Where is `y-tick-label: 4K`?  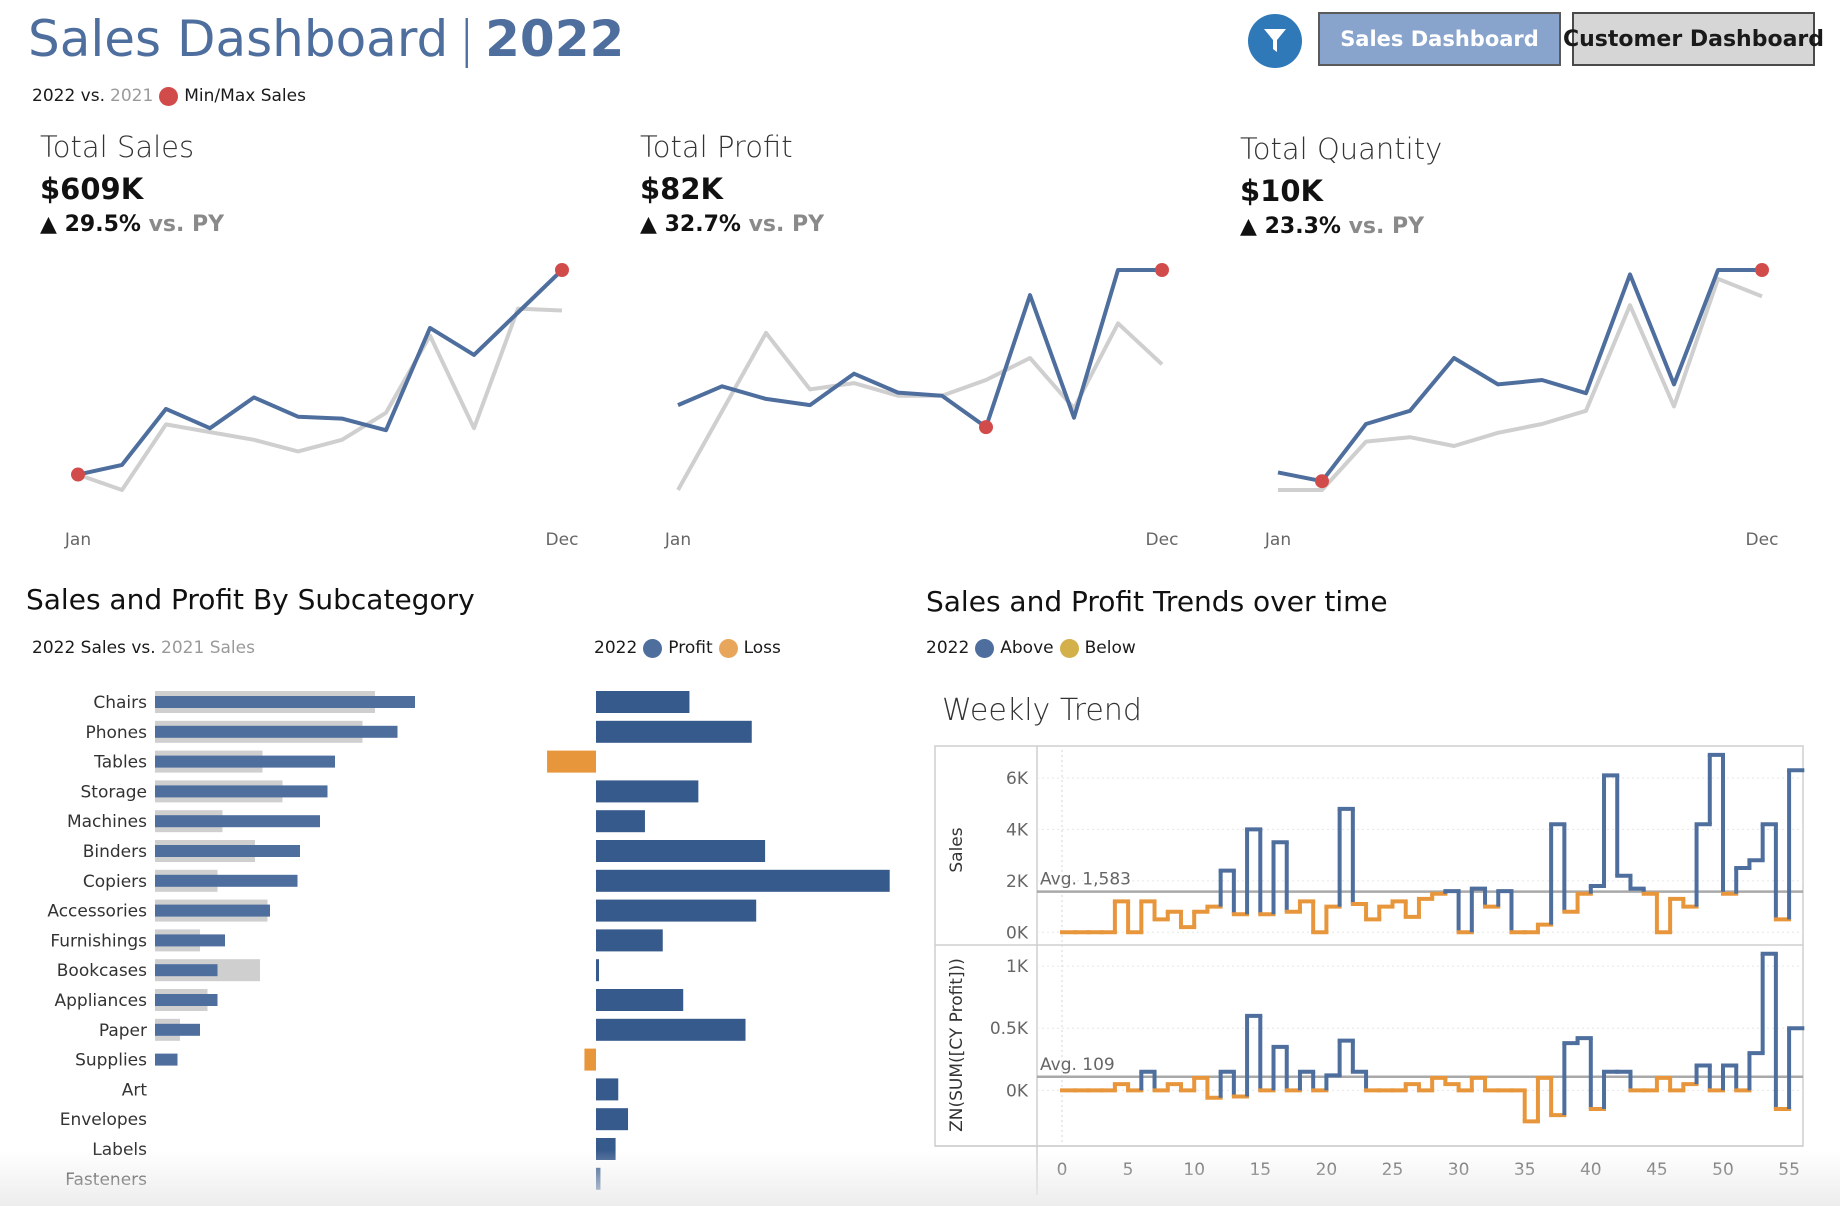 y-tick-label: 4K is located at coordinates (1017, 830).